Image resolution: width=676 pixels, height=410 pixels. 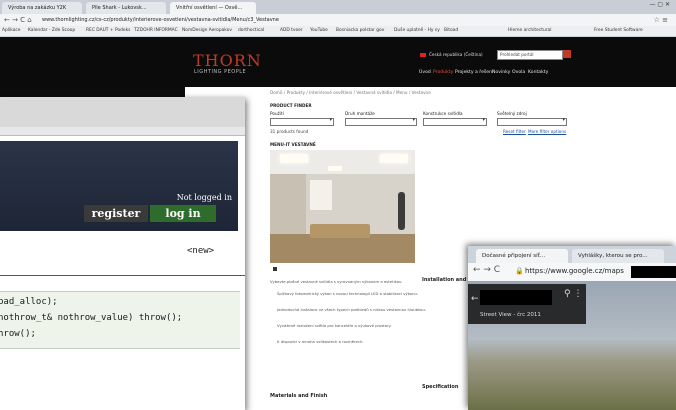 What do you see at coordinates (183, 213) in the screenshot?
I see `login-button: log in` at bounding box center [183, 213].